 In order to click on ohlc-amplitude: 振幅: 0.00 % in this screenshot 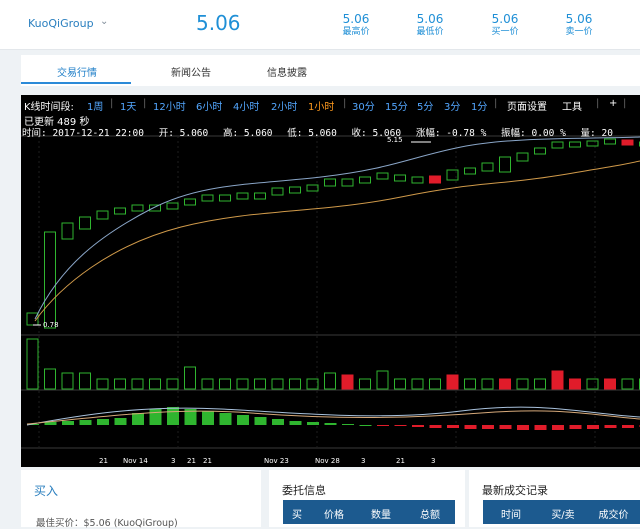, I will do `click(533, 133)`.